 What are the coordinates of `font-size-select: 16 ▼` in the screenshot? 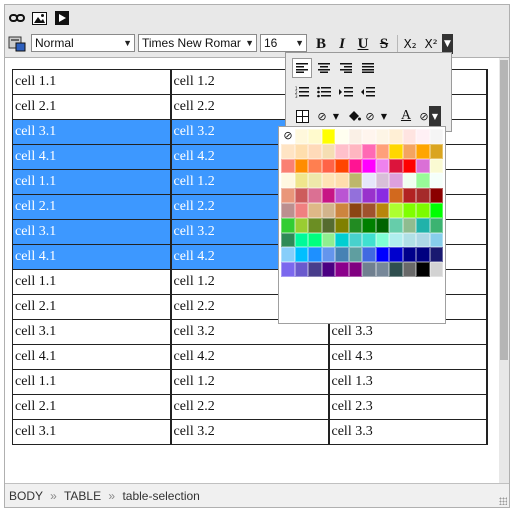 It's located at (283, 43).